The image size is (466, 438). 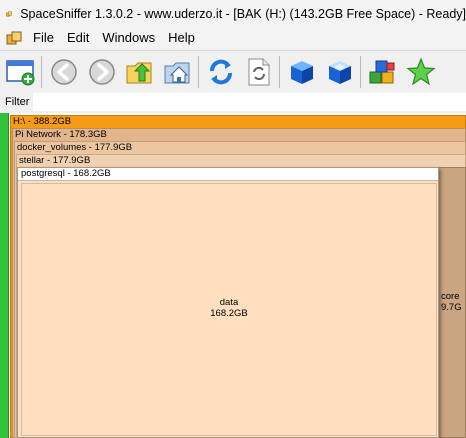 I want to click on new-view-icon, so click(x=20, y=72).